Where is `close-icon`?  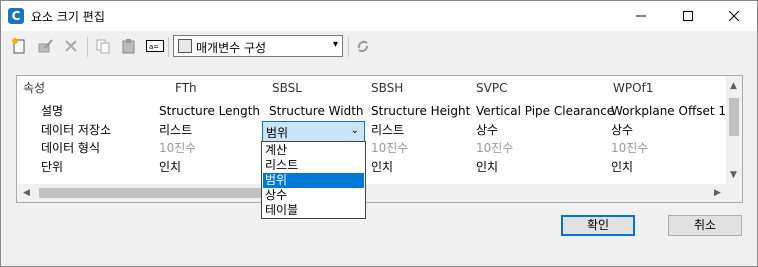 close-icon is located at coordinates (734, 16).